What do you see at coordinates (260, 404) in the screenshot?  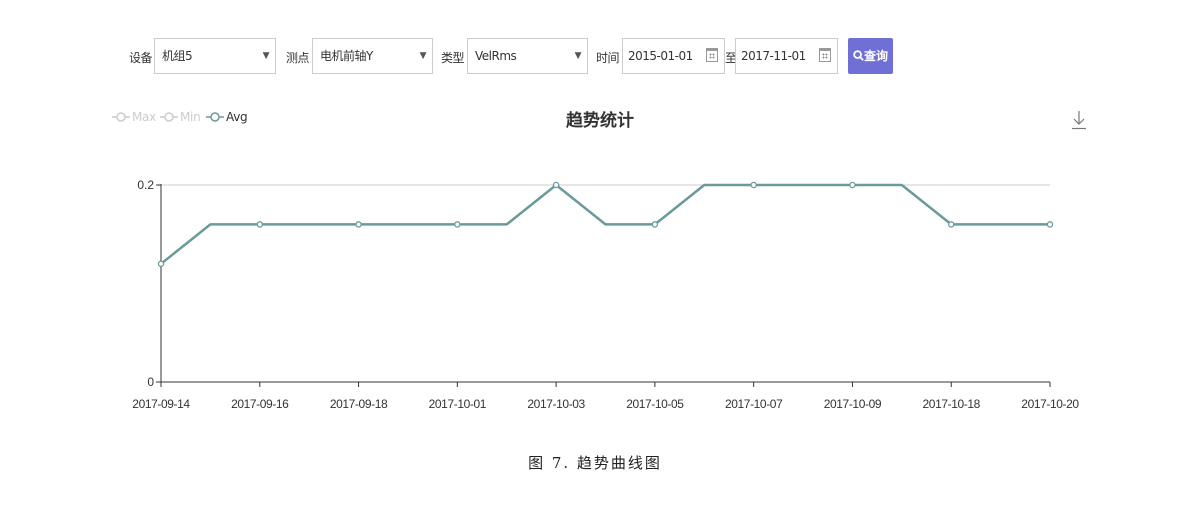 I see `x-tick-label: 2017-09-16` at bounding box center [260, 404].